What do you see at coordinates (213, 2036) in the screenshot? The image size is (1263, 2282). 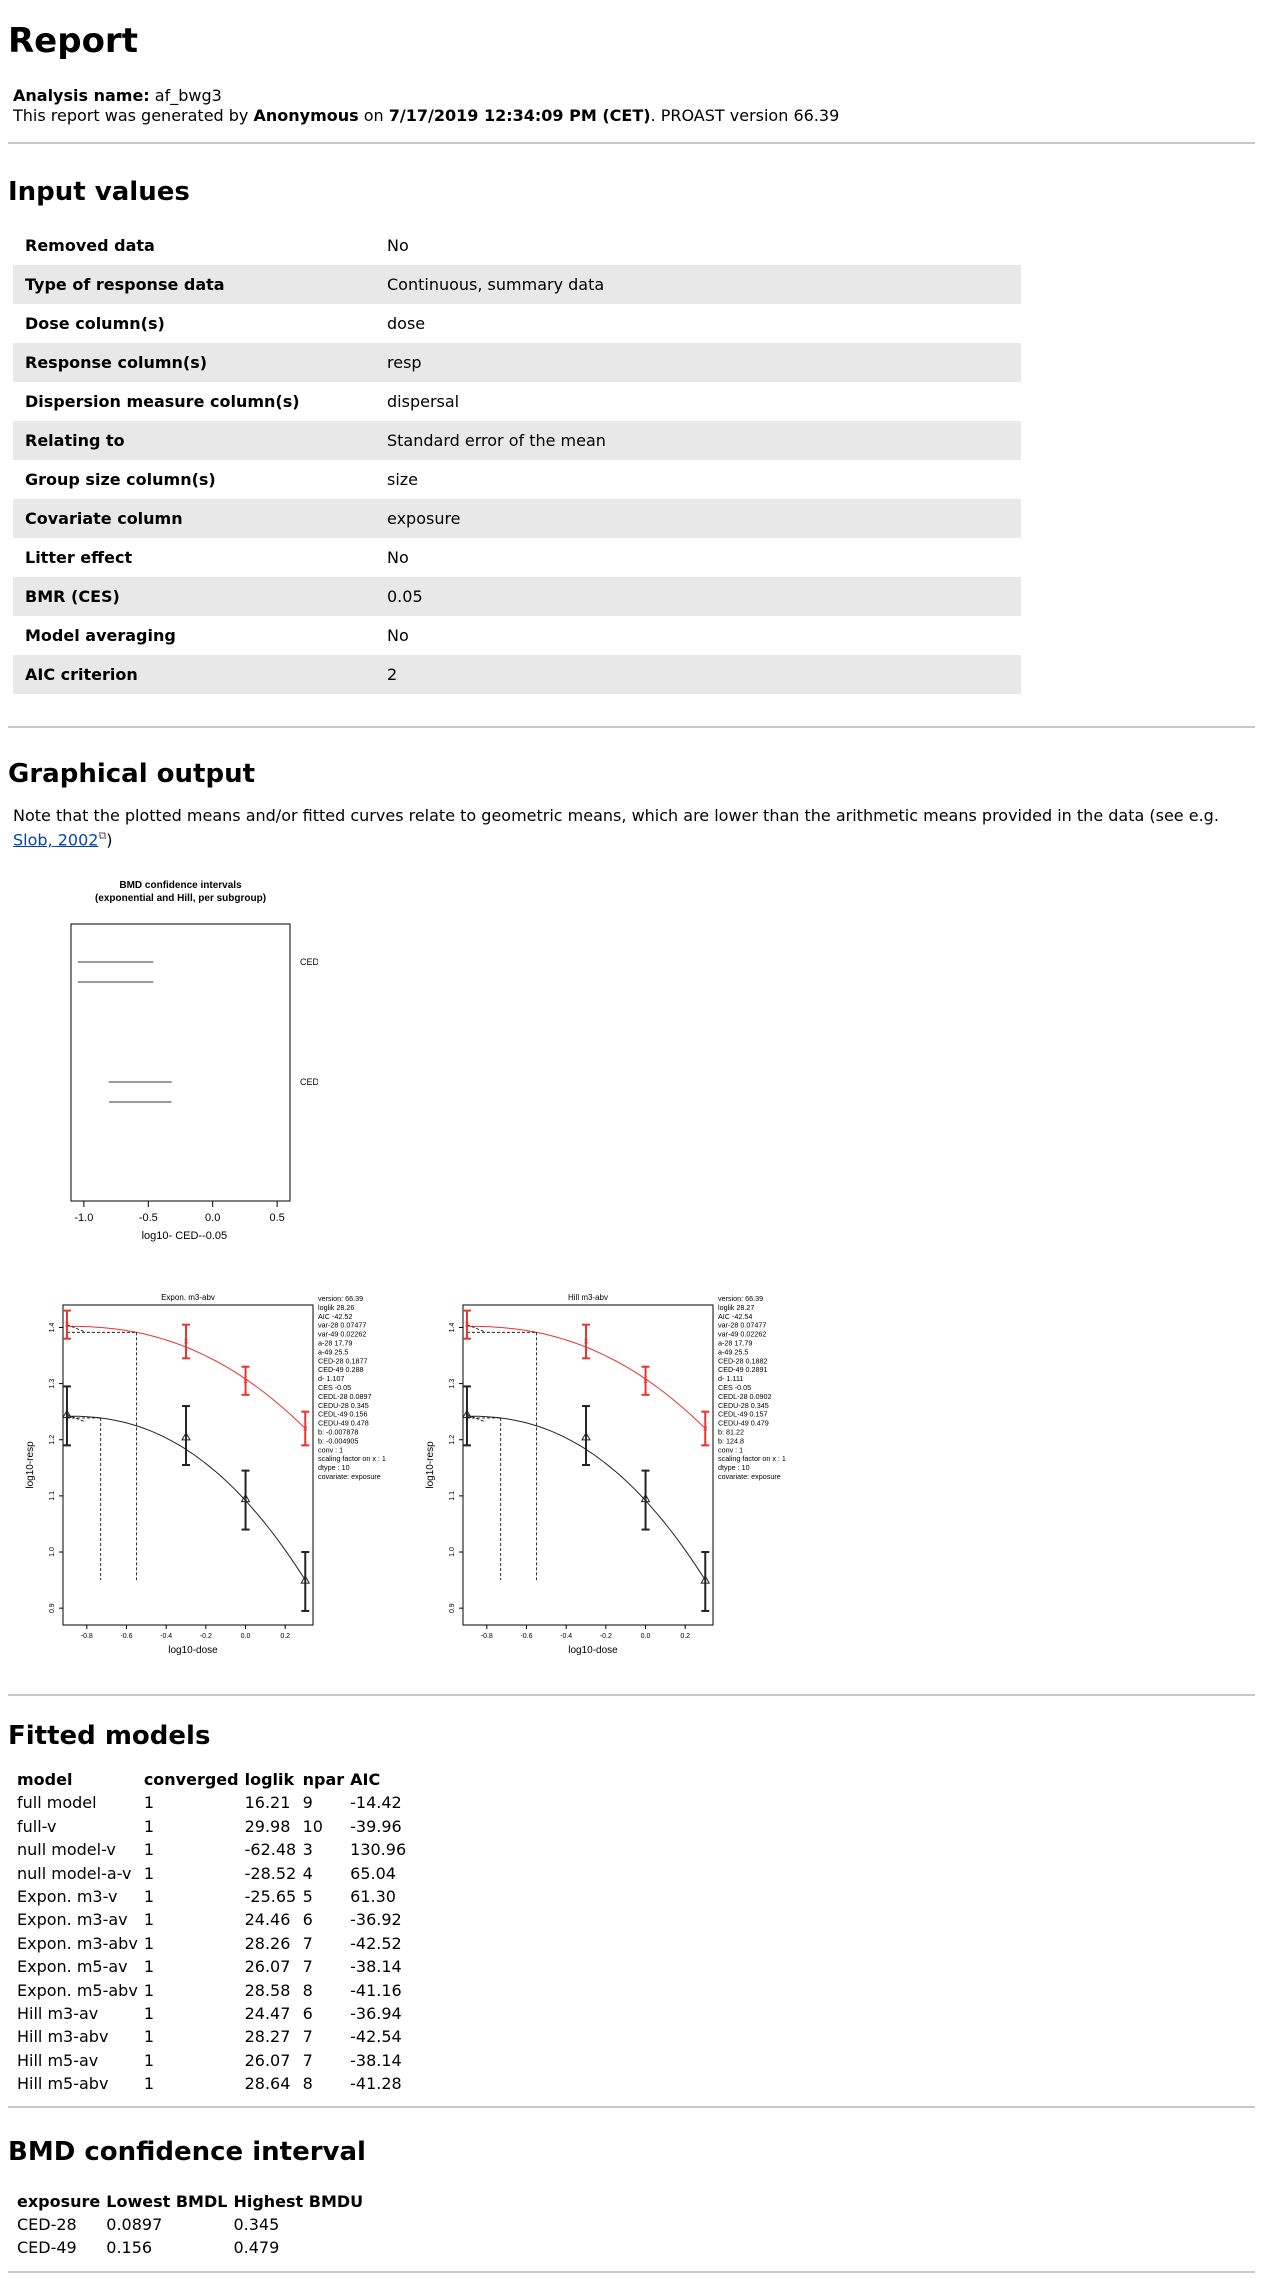 I see `table-row: Hill m3-abv 1 28.27 7 -42.54` at bounding box center [213, 2036].